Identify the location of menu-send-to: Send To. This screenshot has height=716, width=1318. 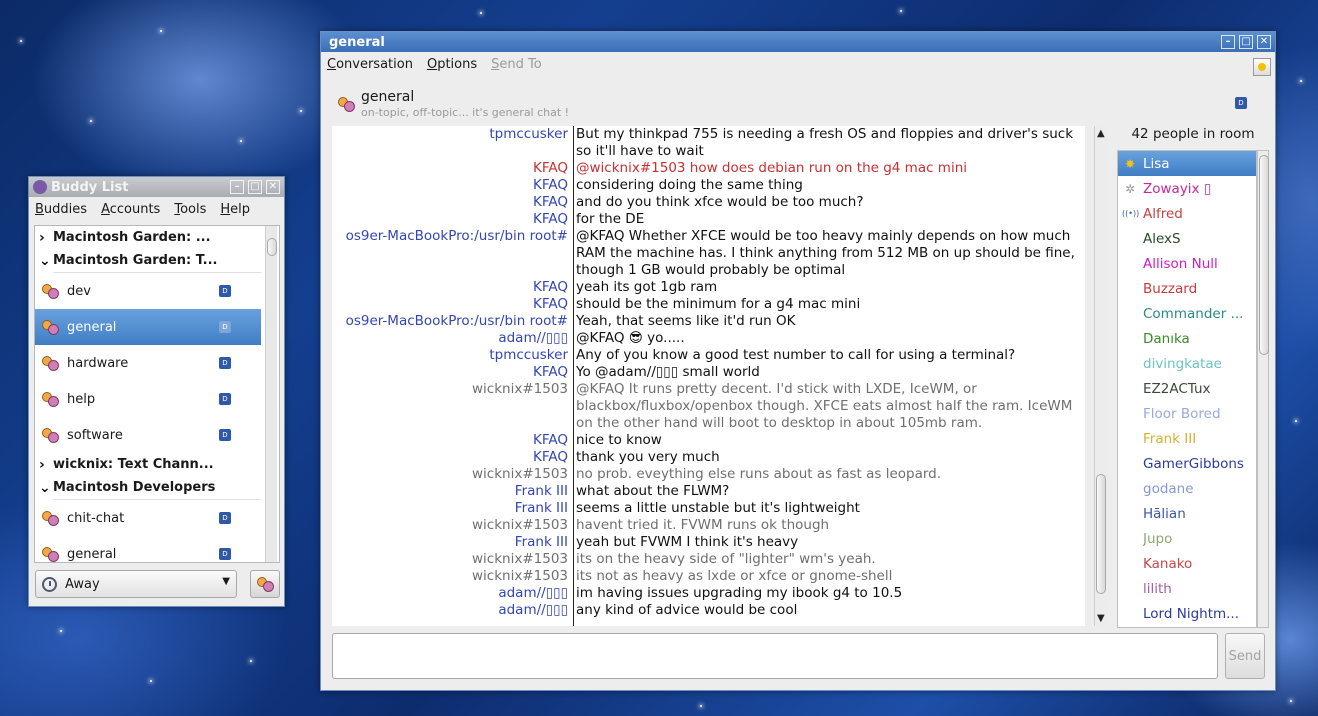
(516, 64).